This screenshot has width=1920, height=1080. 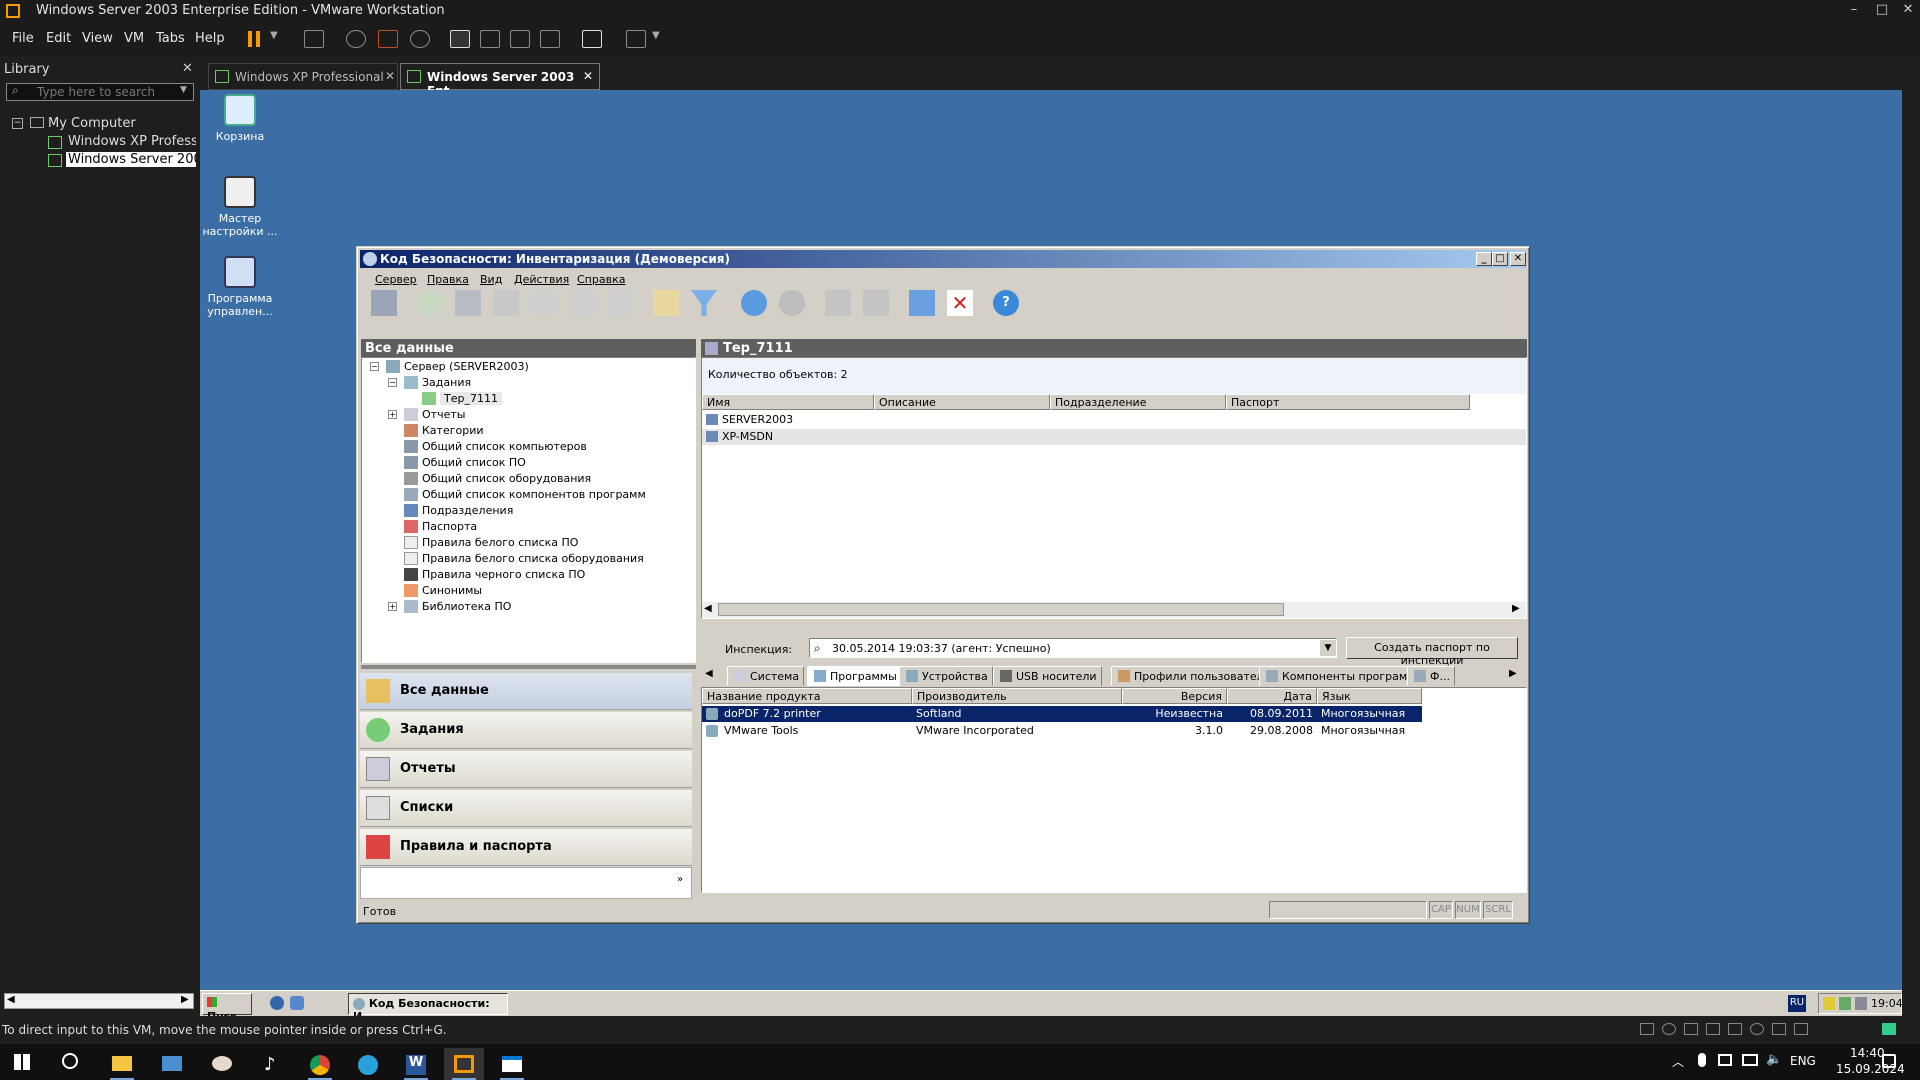 What do you see at coordinates (368, 1064) in the screenshot?
I see `telegram-icon` at bounding box center [368, 1064].